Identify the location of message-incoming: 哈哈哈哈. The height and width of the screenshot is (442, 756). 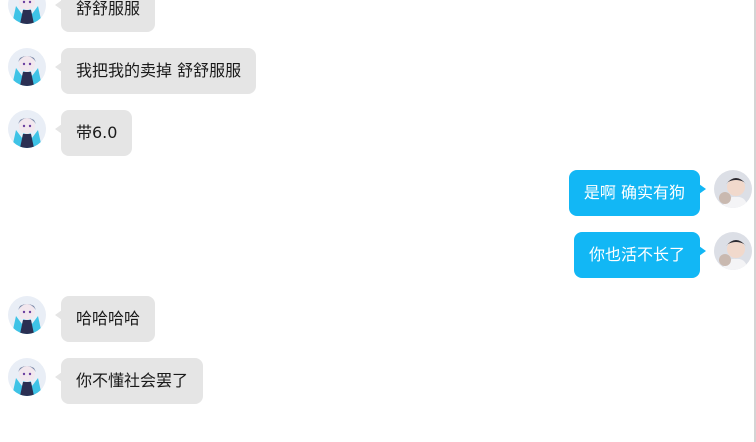
(82, 319).